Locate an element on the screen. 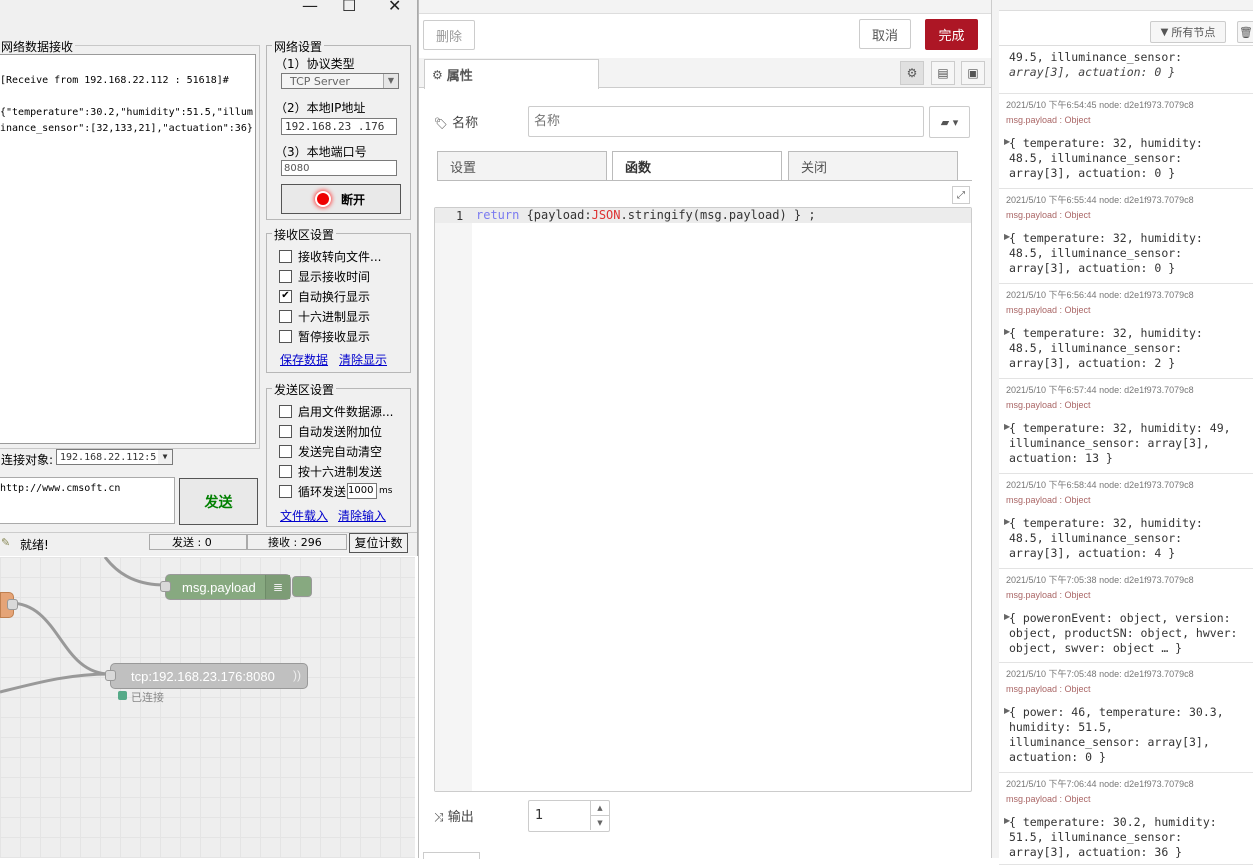 The width and height of the screenshot is (1253, 865). function-node-output-port is located at coordinates (12, 604).